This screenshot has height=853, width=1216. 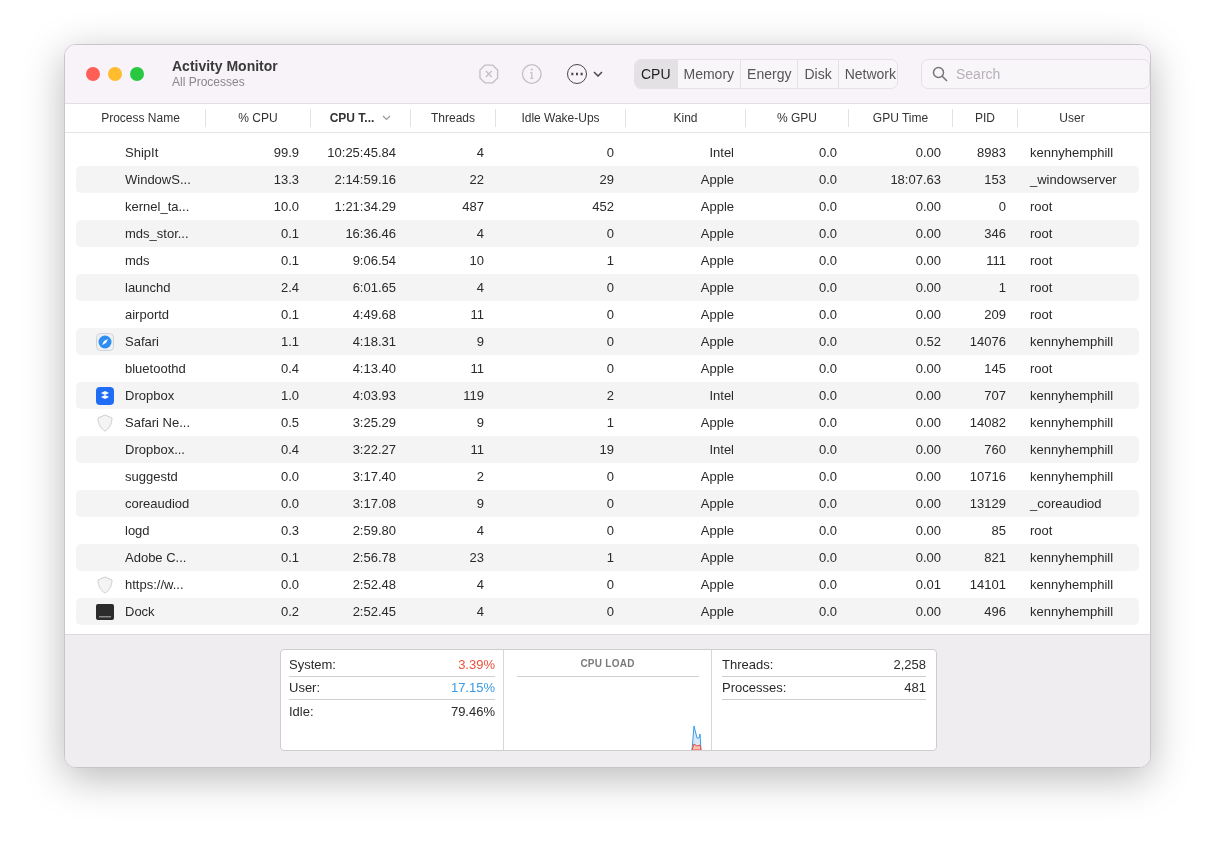 I want to click on process-row: ShipIt 99.9 10:25:45.84 4 0 Intel 0.0 0.00 8983 kennyhemphill, so click(x=607, y=152).